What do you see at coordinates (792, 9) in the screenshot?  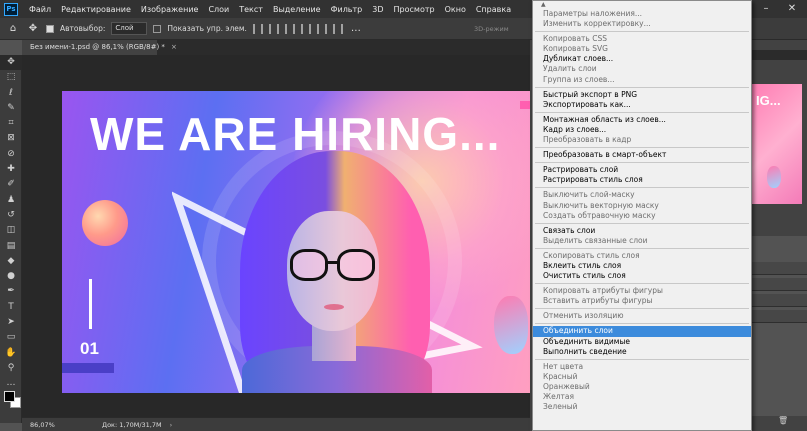 I see `close-window-icon: ✕` at bounding box center [792, 9].